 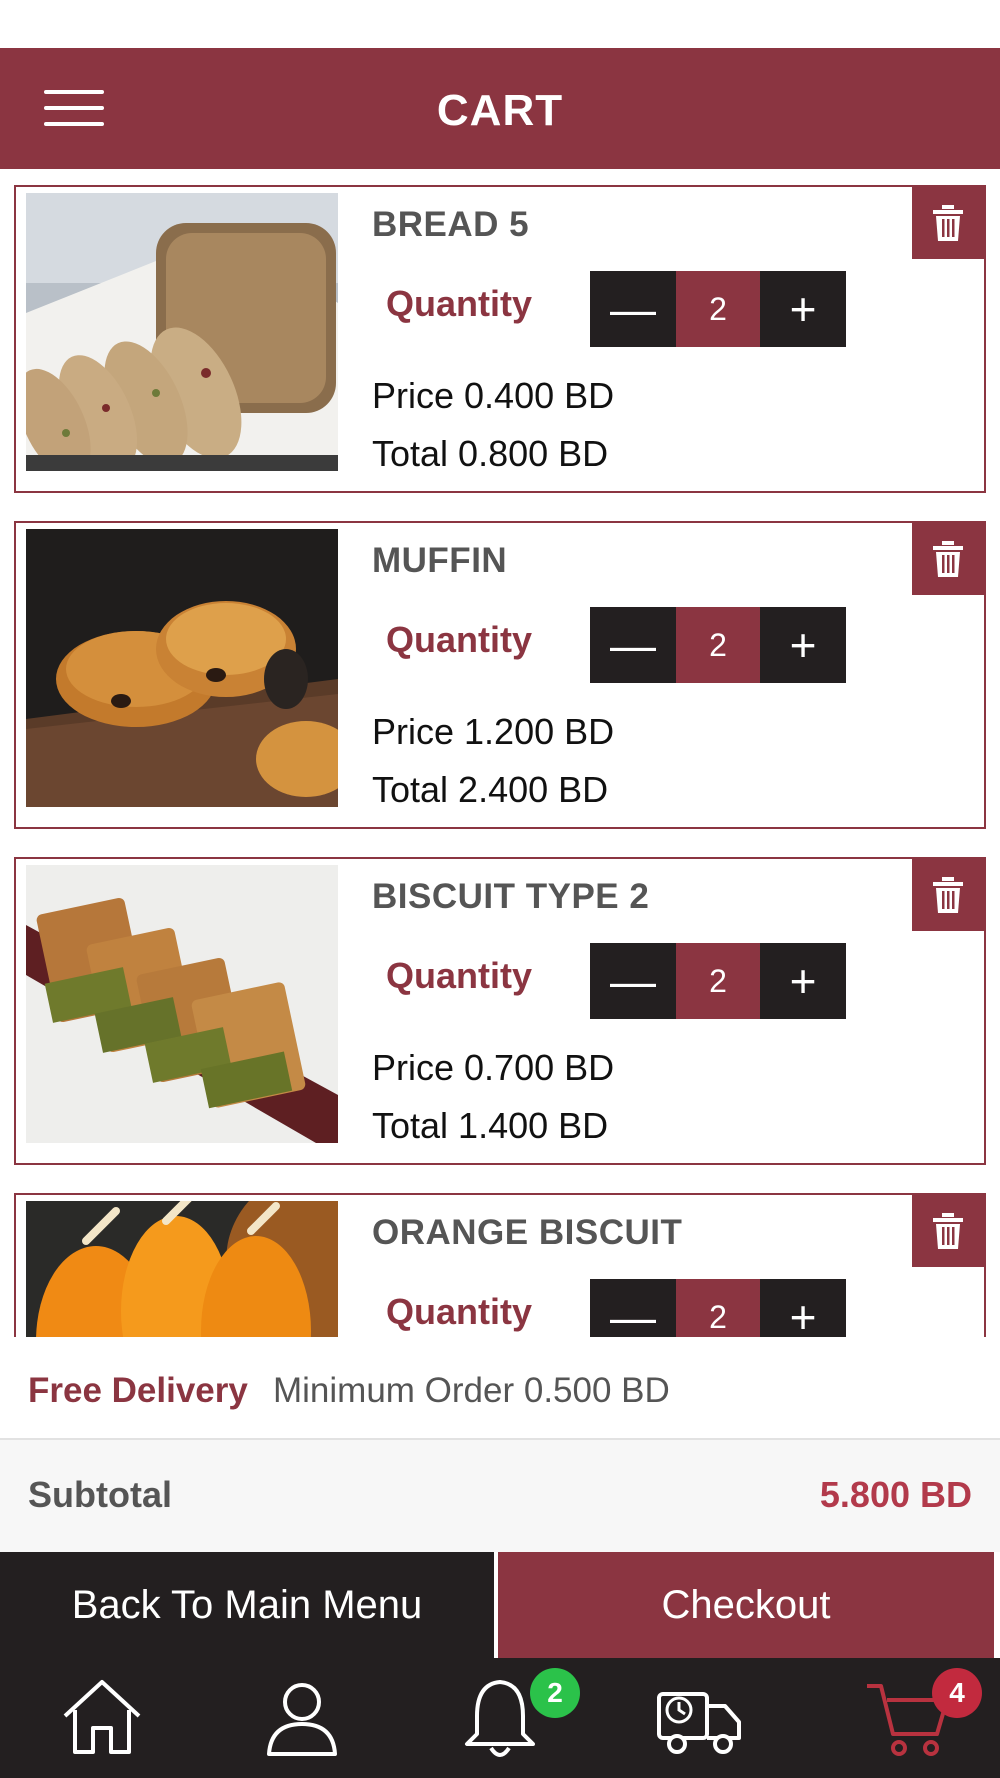 What do you see at coordinates (493, 395) in the screenshot?
I see `item-price: Price 0.400 BD` at bounding box center [493, 395].